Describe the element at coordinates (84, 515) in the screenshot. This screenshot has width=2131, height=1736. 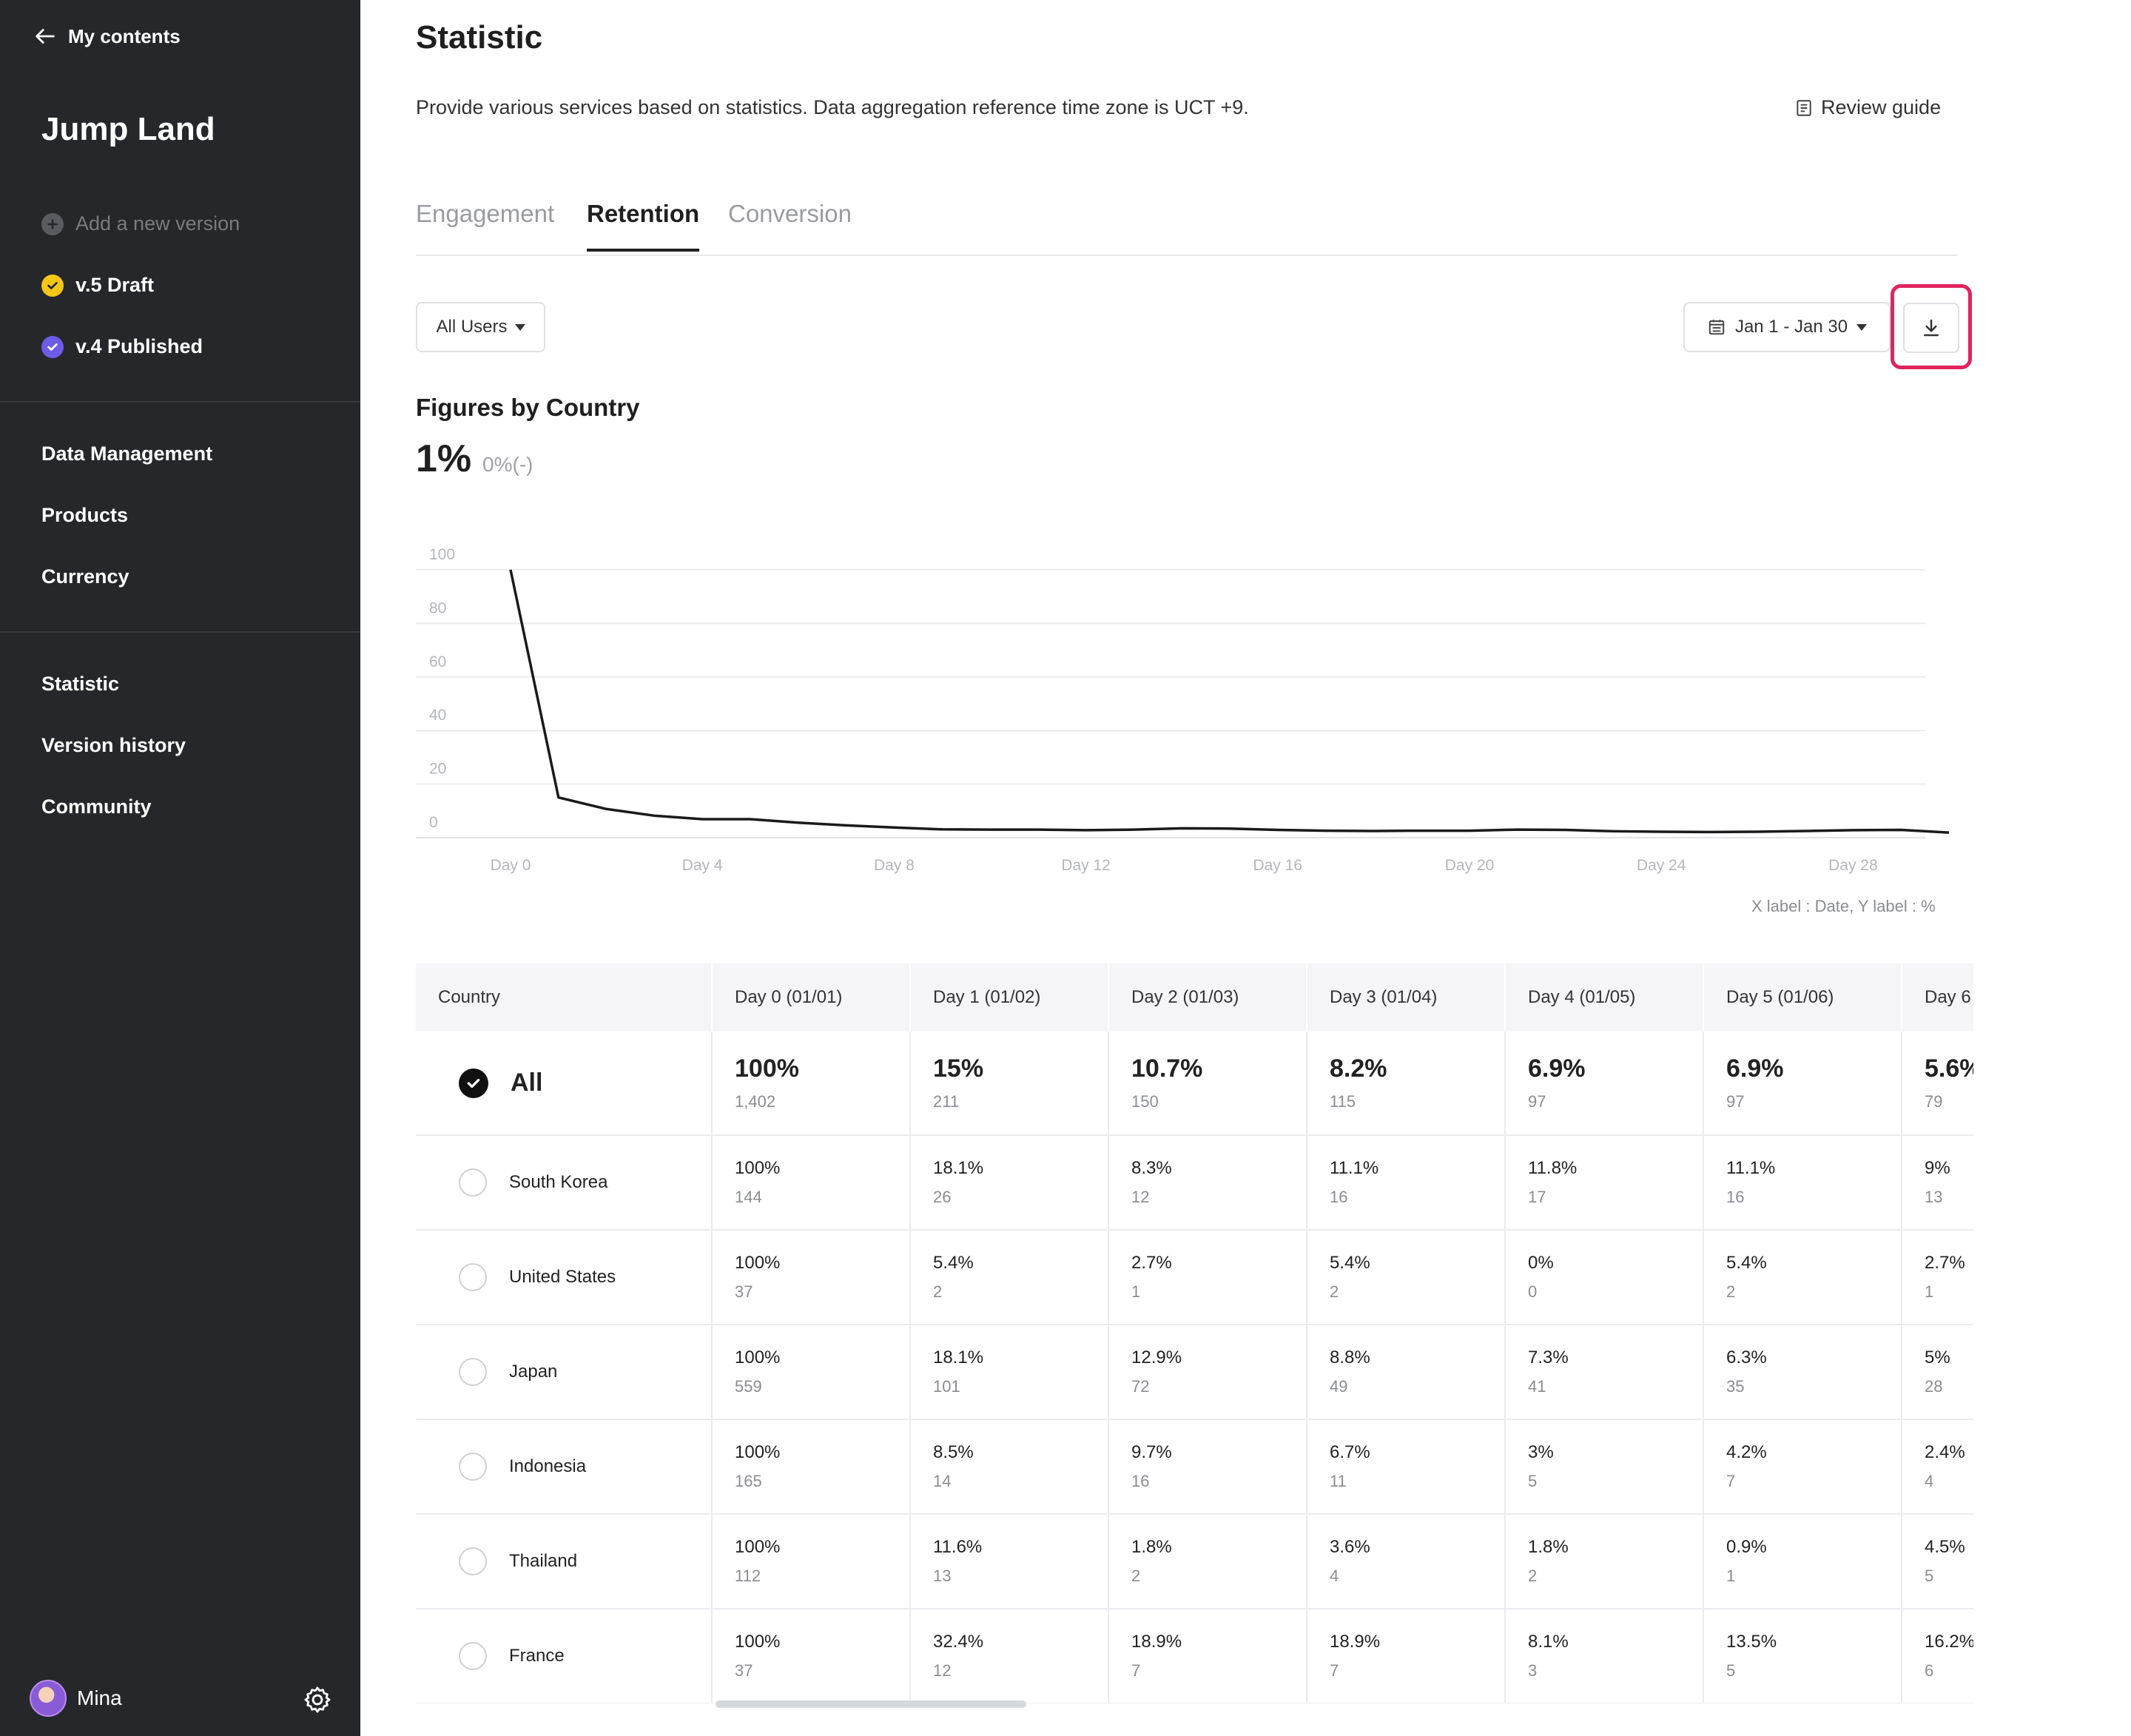
I see `nav-products: Products` at that location.